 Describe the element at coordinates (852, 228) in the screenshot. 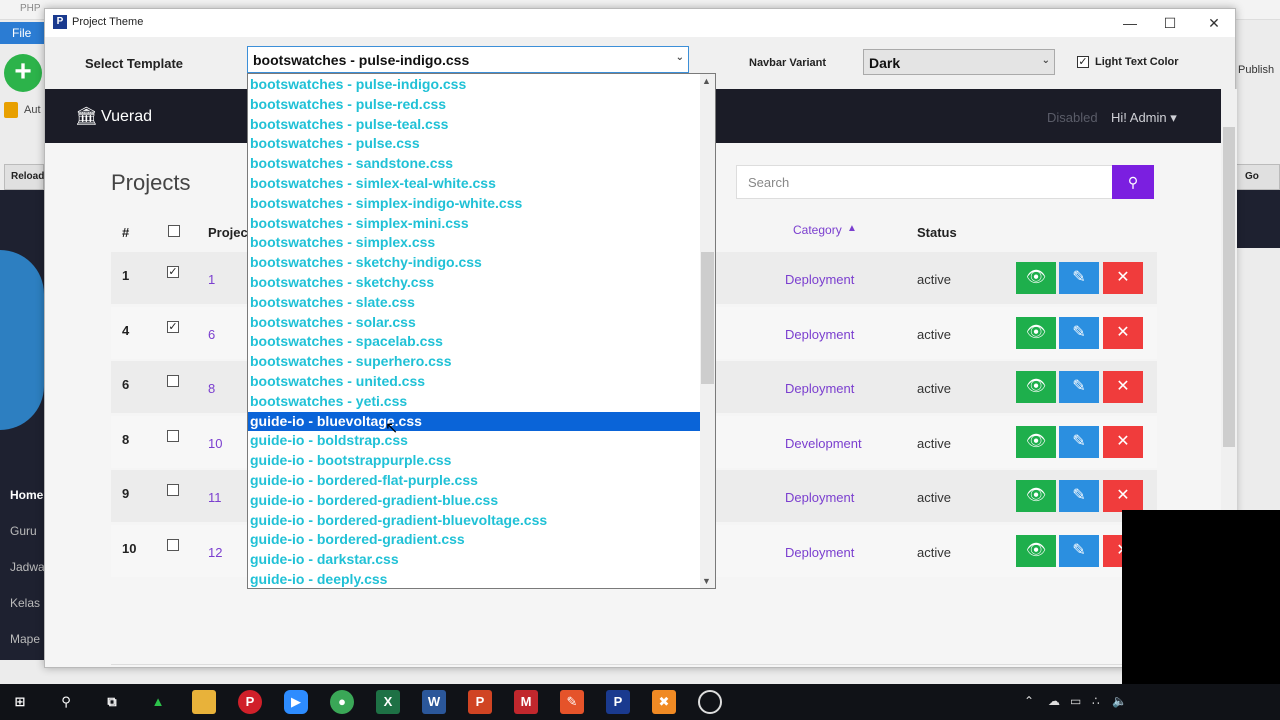

I see `sort-up-icon: ▲` at that location.